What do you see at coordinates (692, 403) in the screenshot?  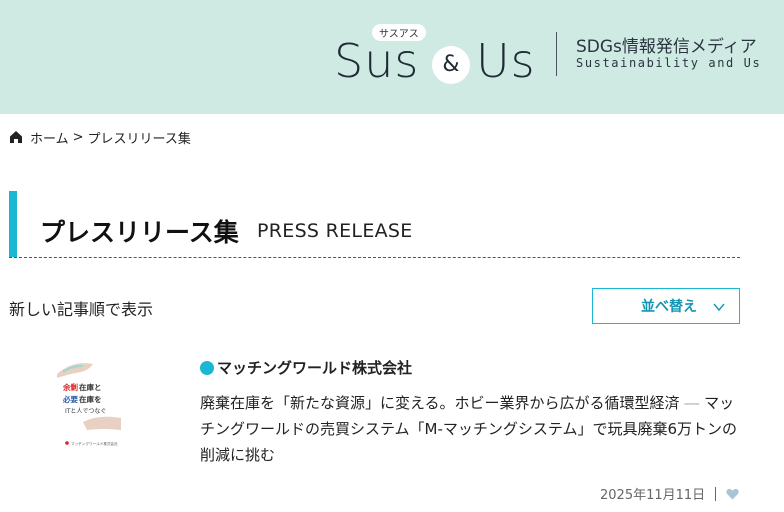 I see `article-title-dash: ―` at bounding box center [692, 403].